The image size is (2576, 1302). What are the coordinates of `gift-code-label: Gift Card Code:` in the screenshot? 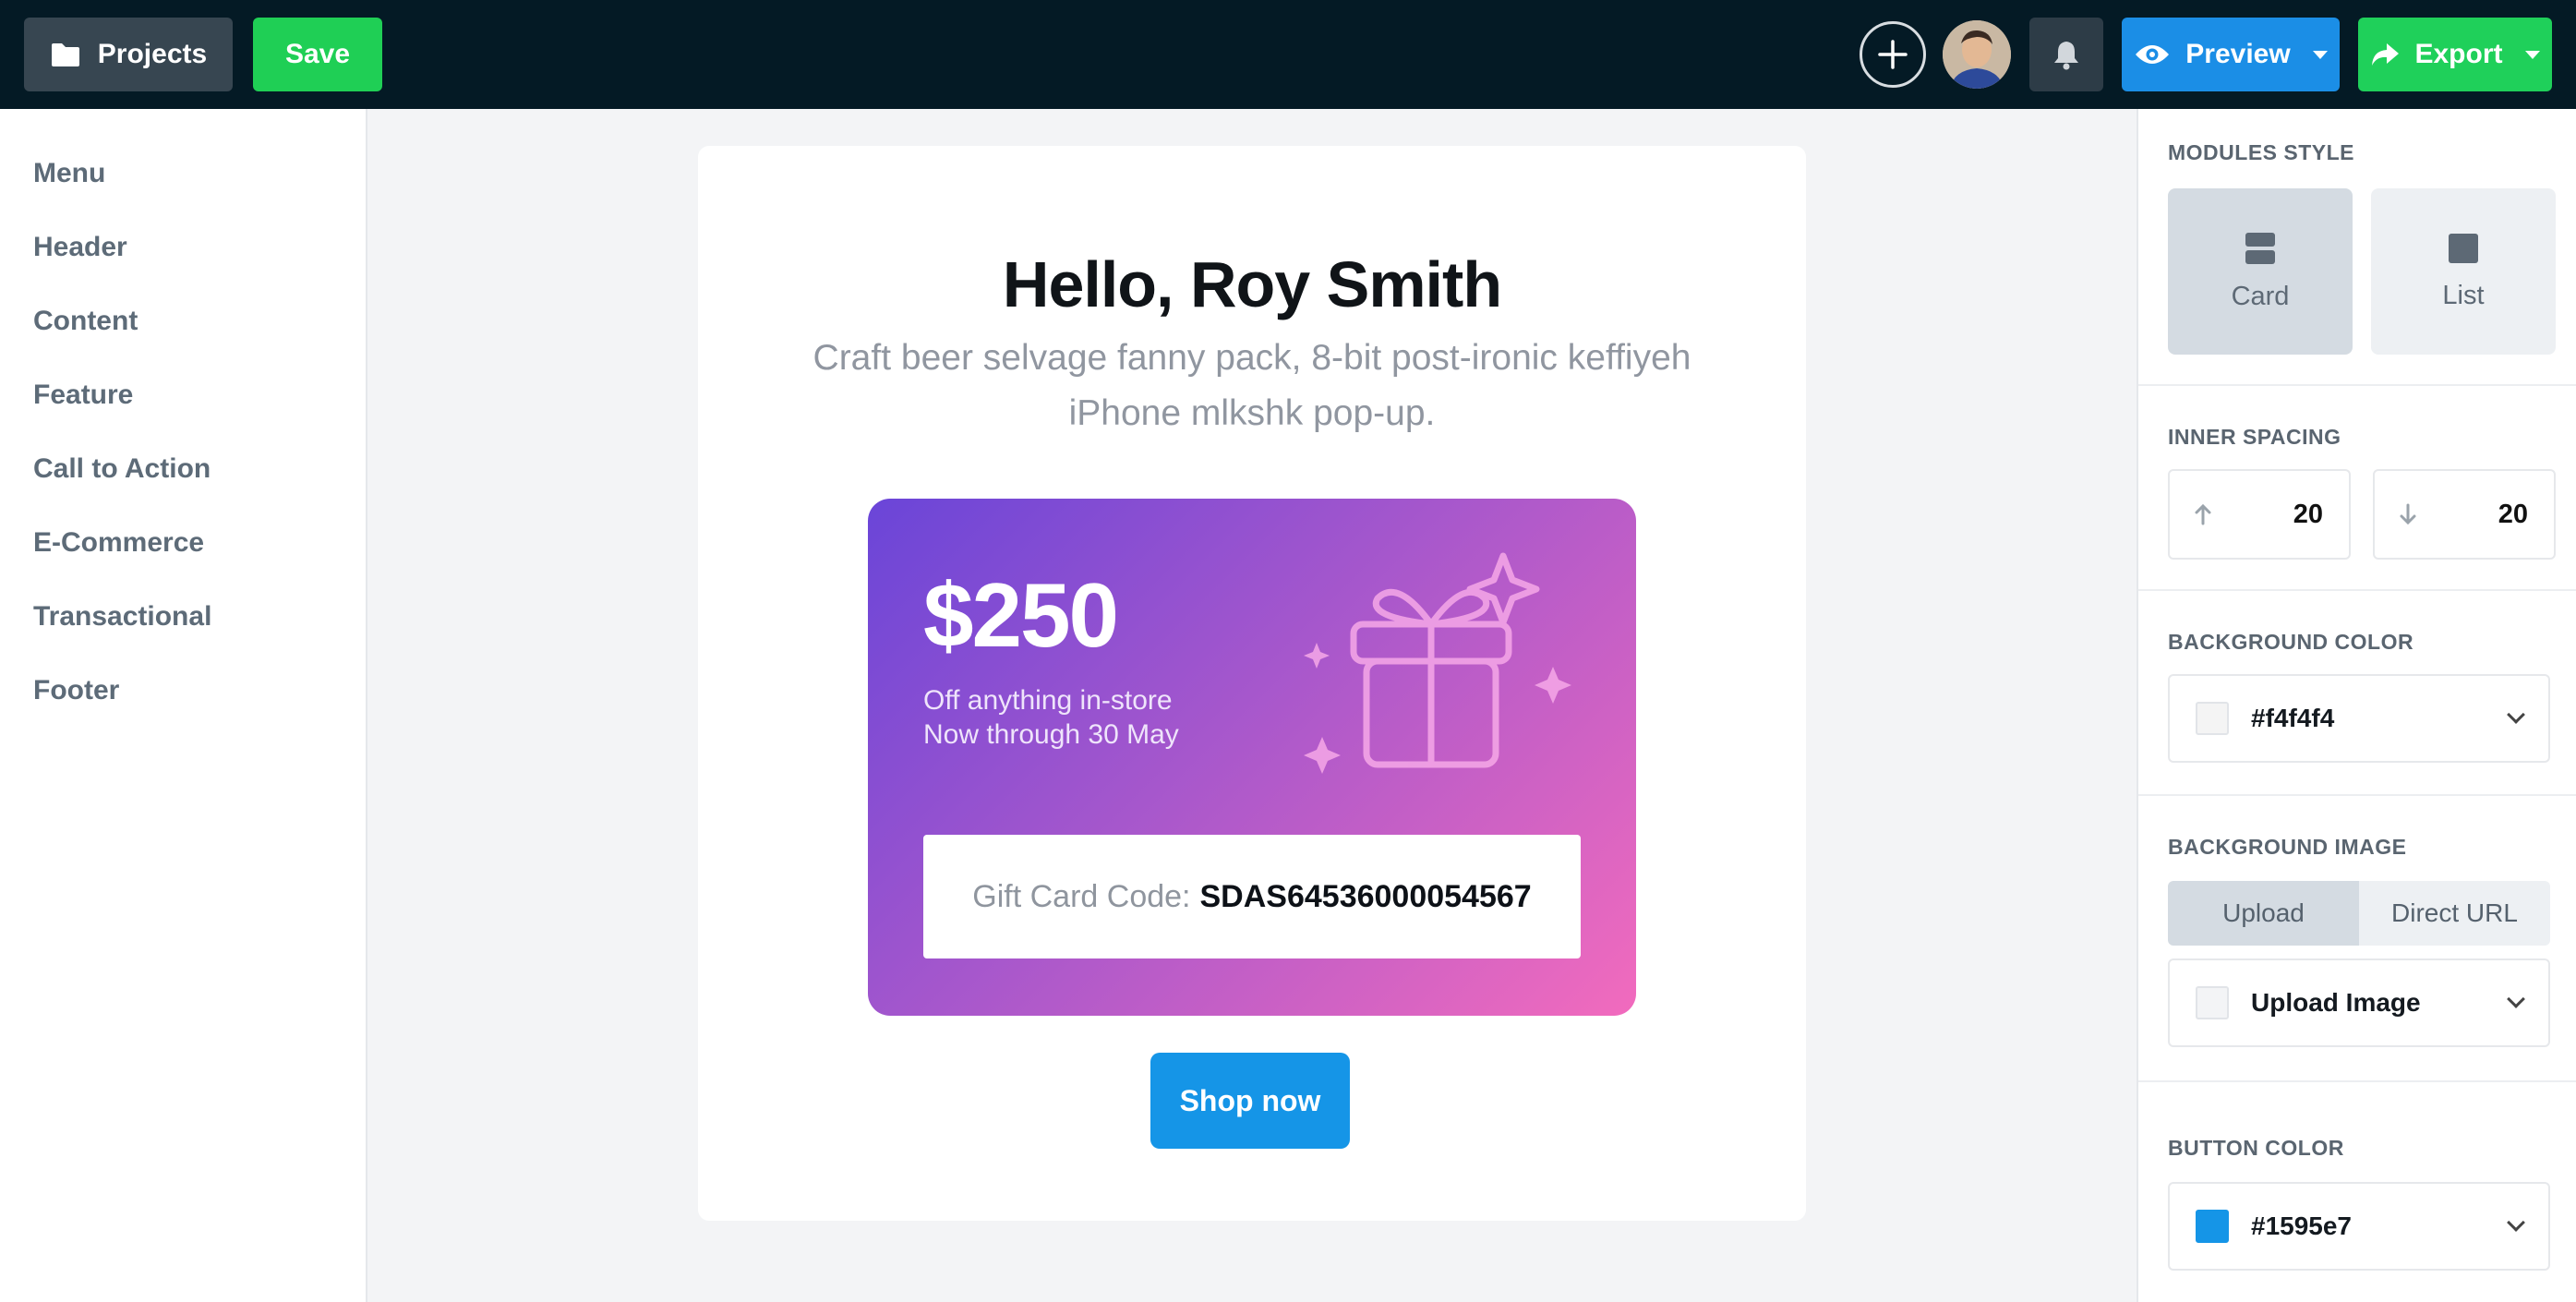 It's located at (1081, 896).